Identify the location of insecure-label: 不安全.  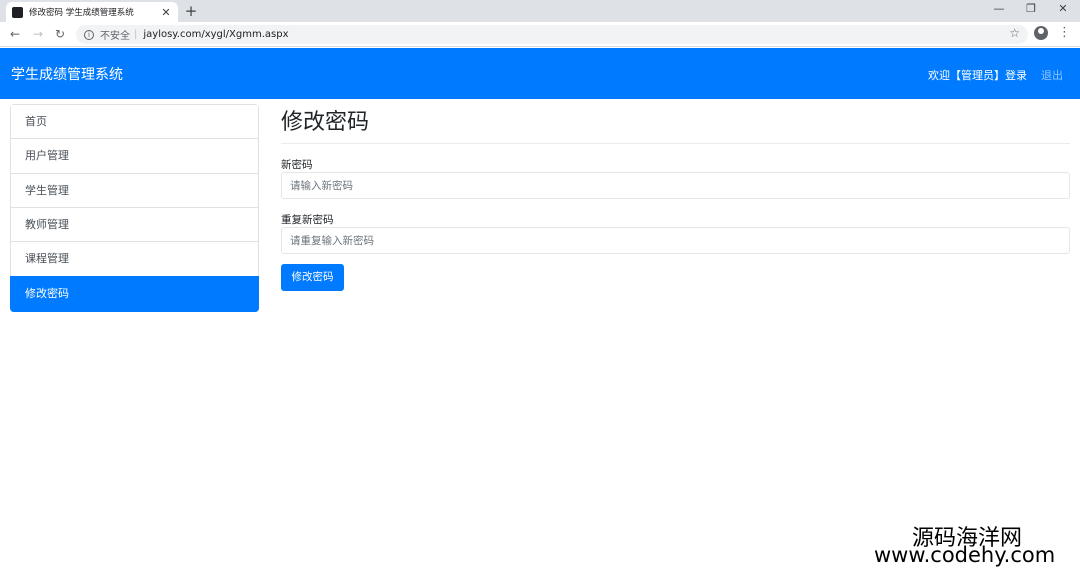
(115, 36).